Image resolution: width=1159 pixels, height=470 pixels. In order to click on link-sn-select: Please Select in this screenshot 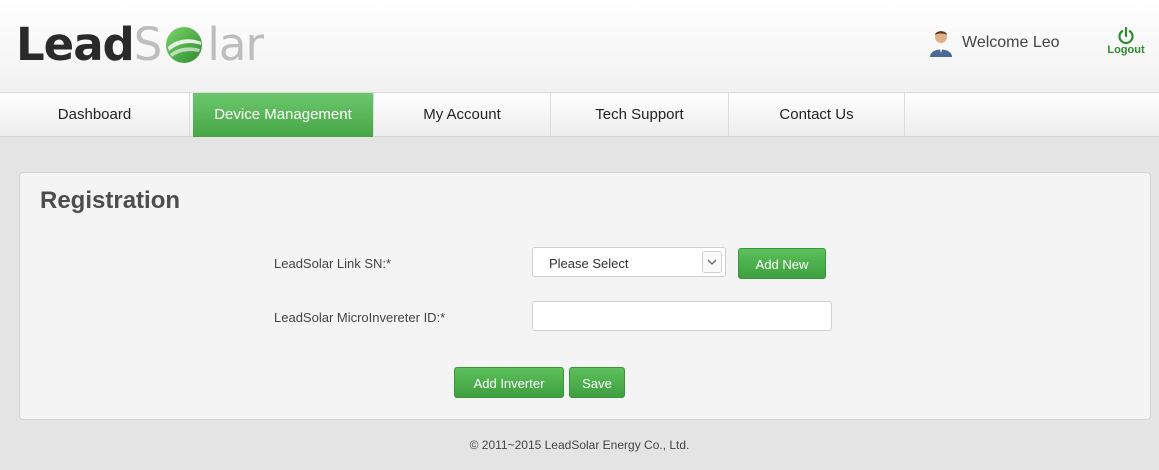, I will do `click(629, 262)`.